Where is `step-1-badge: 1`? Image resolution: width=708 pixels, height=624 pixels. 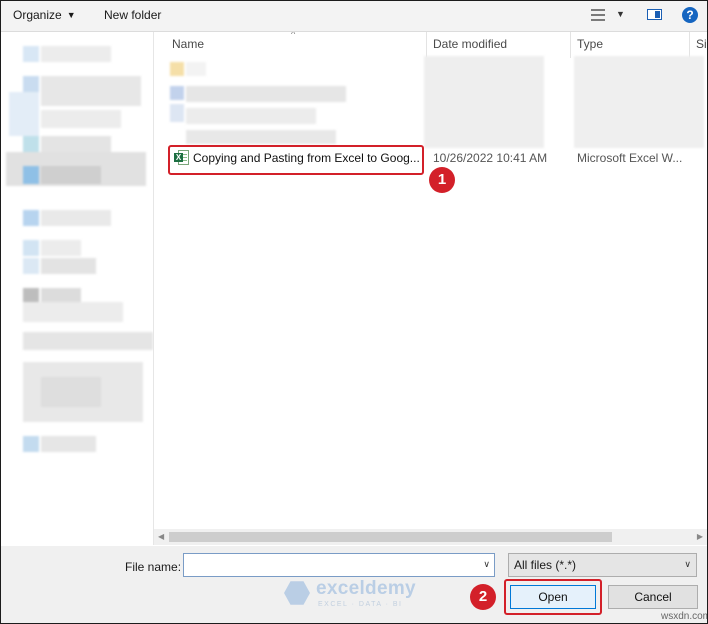
step-1-badge: 1 is located at coordinates (442, 180).